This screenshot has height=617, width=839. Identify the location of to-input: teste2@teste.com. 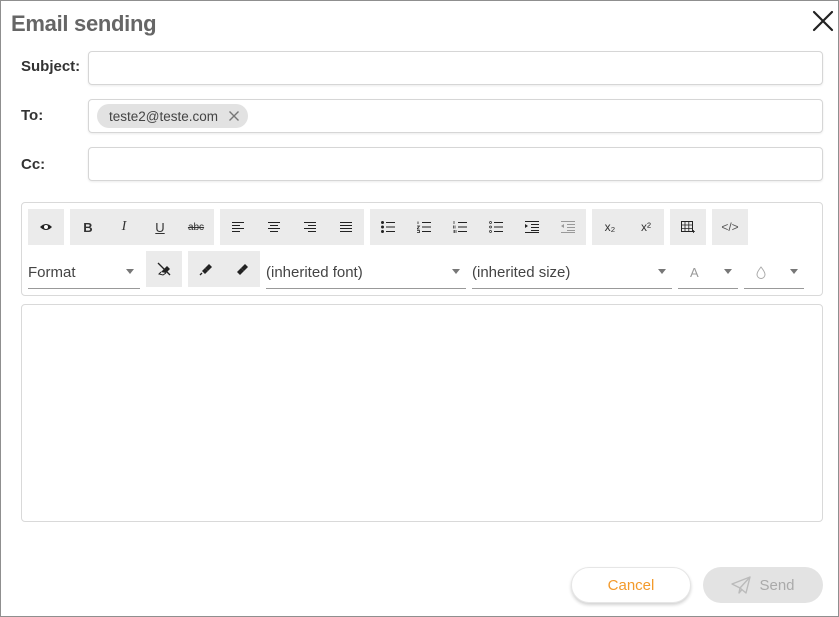
(455, 116).